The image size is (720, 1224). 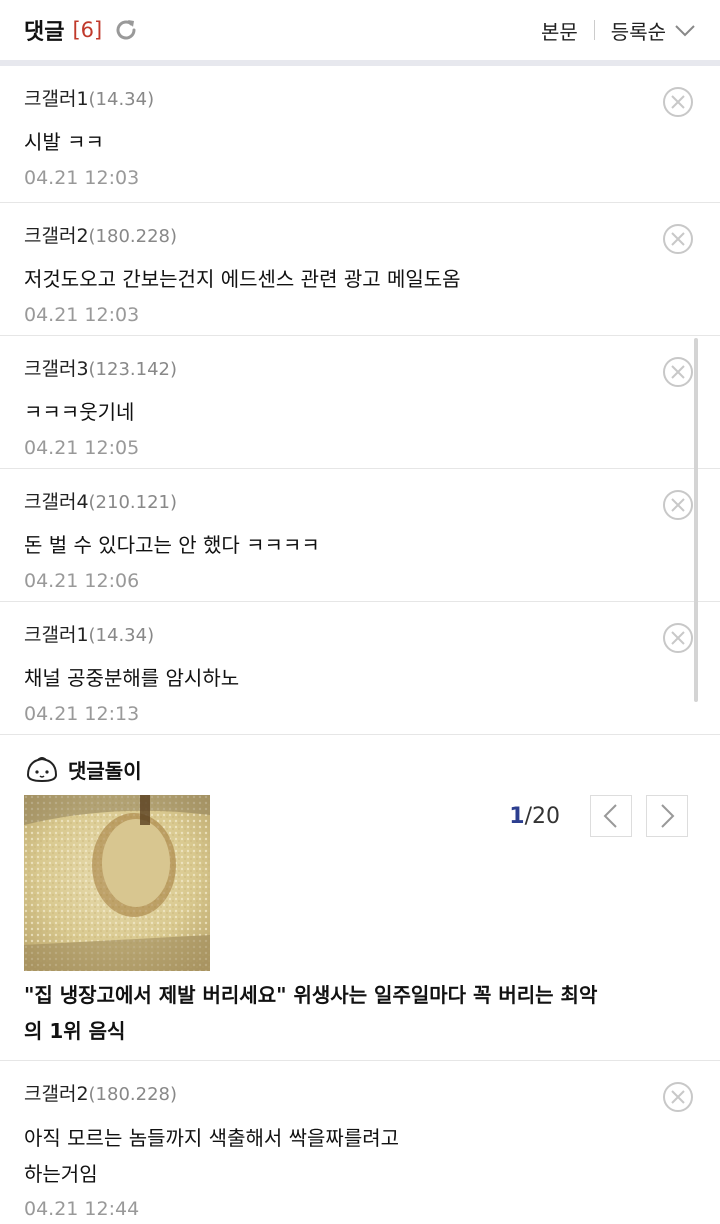 I want to click on next-page-button, so click(x=667, y=816).